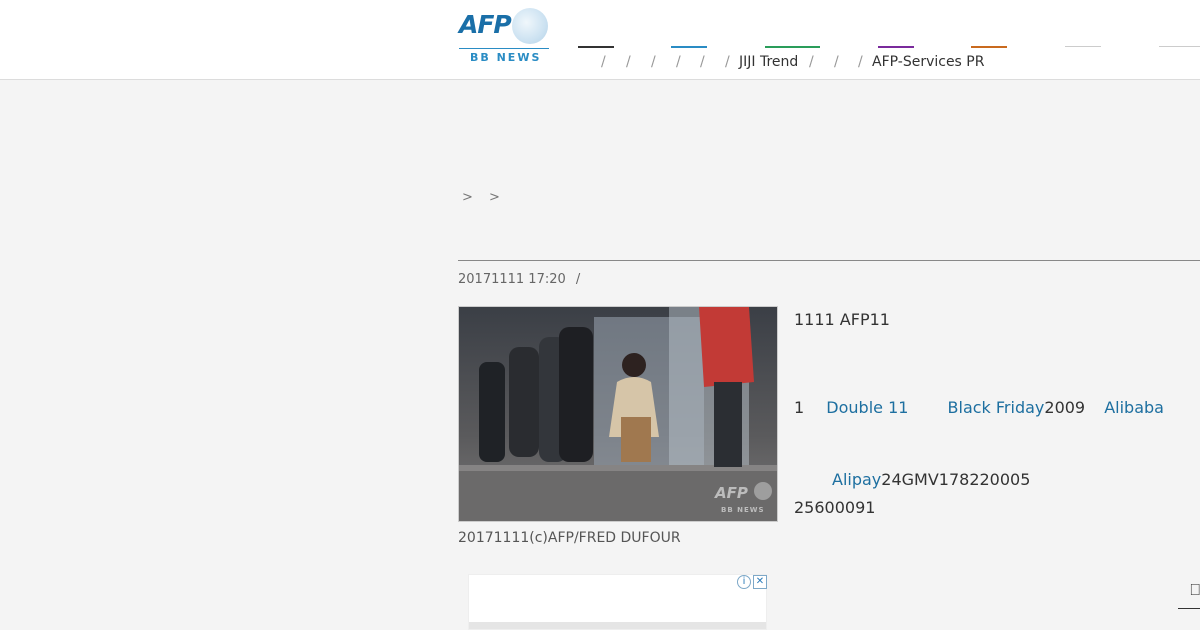  I want to click on link-black-friday: Black Friday, so click(996, 407).